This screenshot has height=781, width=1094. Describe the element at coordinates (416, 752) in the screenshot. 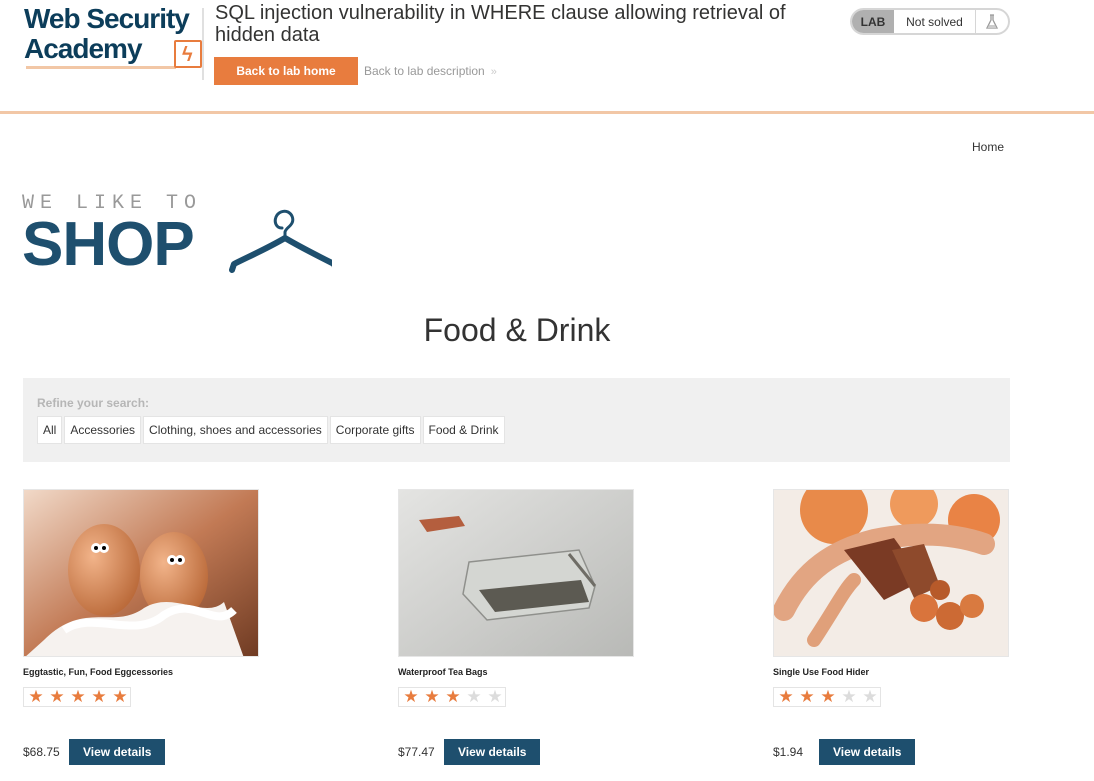

I see `product-price: $77.47` at that location.